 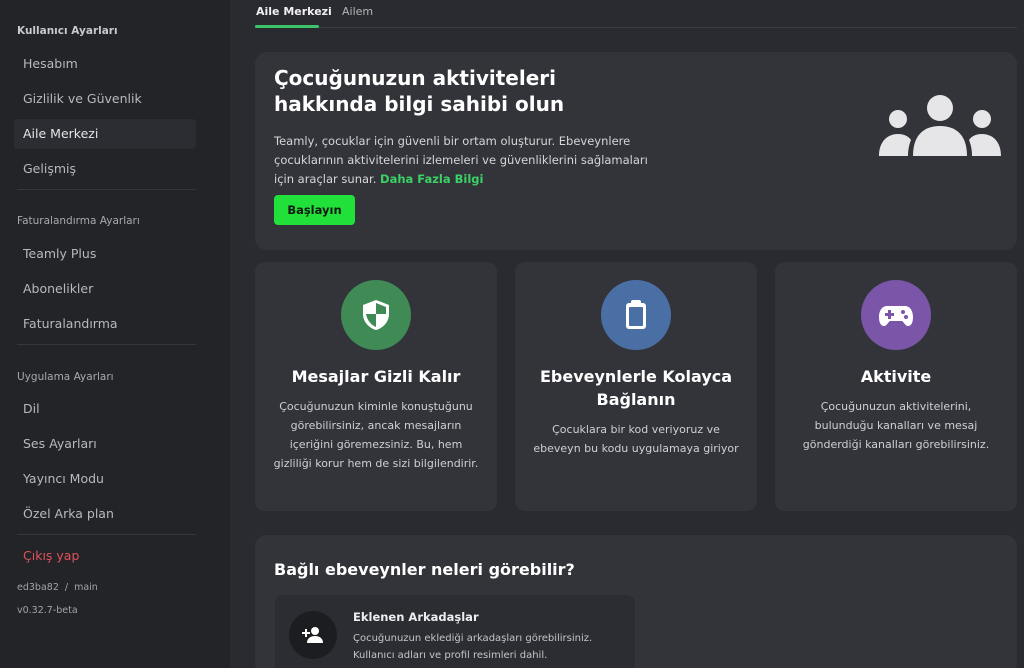 I want to click on sidebar-item-sound-settings: Ses Ayarları, so click(x=105, y=444).